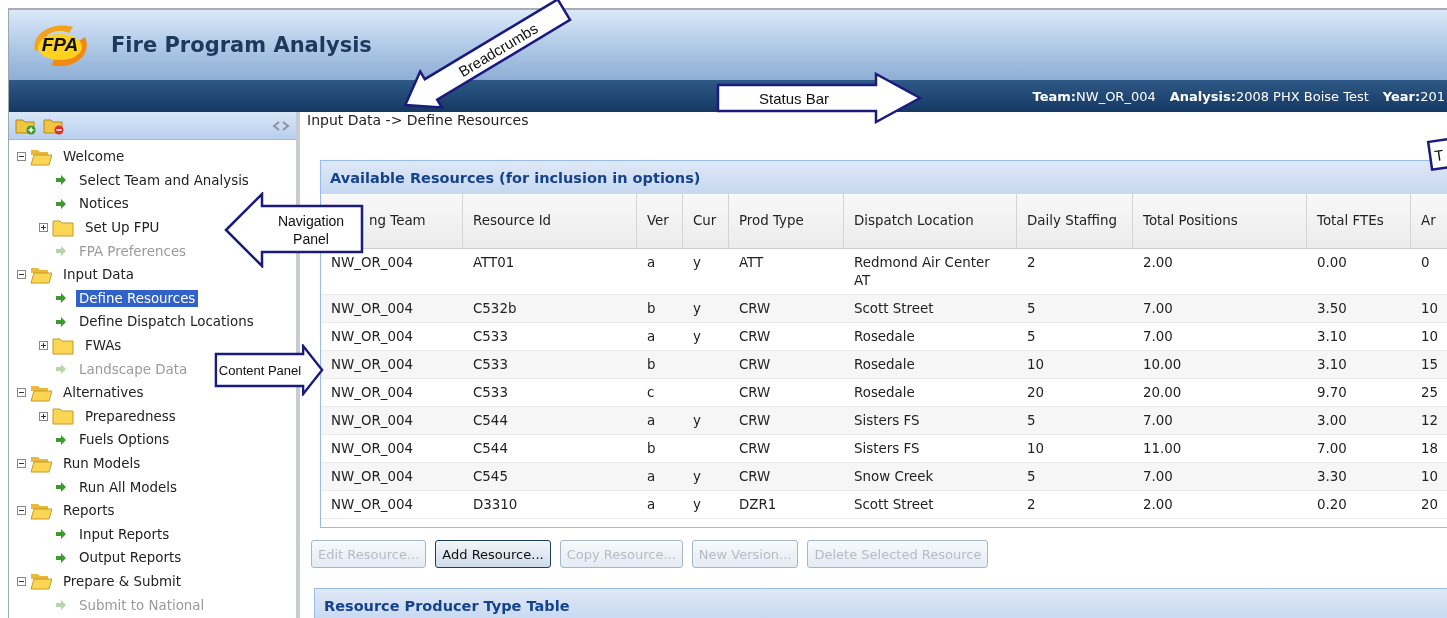 Image resolution: width=1447 pixels, height=618 pixels. Describe the element at coordinates (102, 463) in the screenshot. I see `tree-item: Run Models` at that location.